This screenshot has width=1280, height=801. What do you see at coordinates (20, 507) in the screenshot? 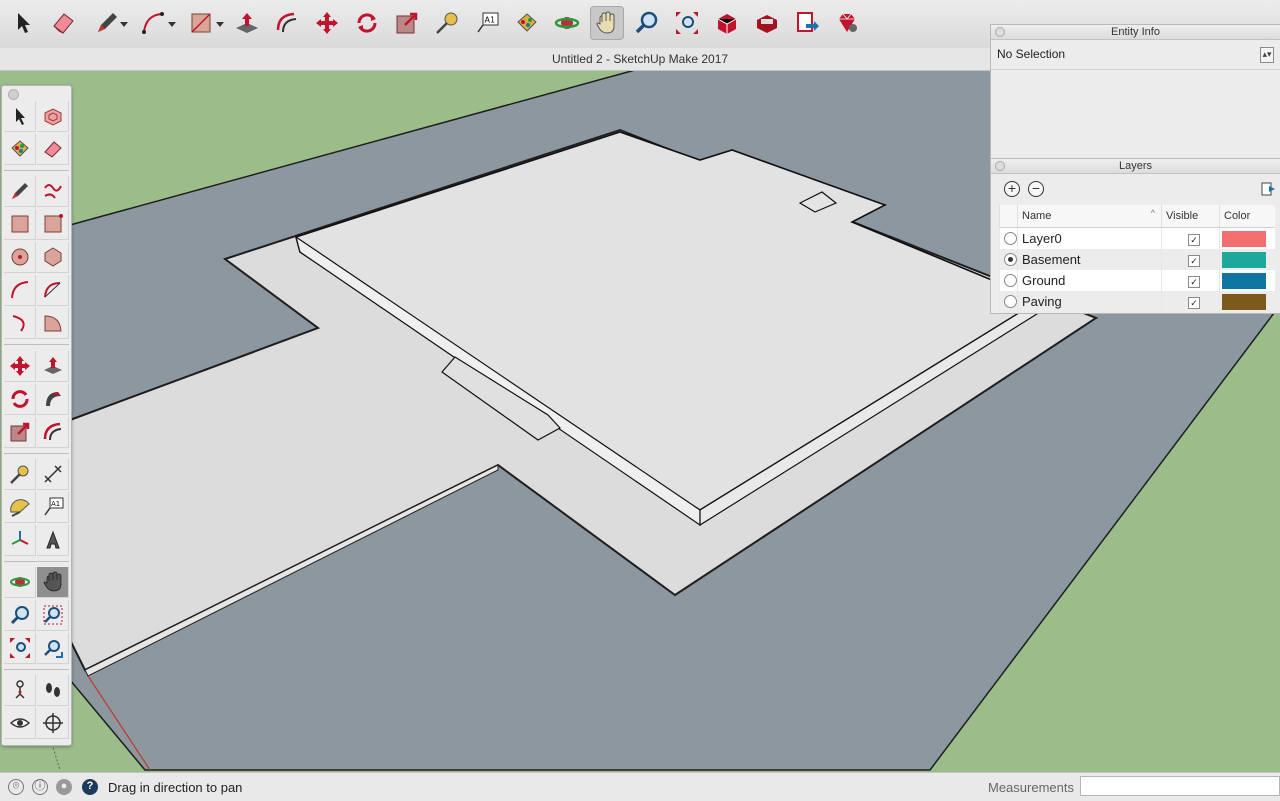
I see `palette-protractor-button` at bounding box center [20, 507].